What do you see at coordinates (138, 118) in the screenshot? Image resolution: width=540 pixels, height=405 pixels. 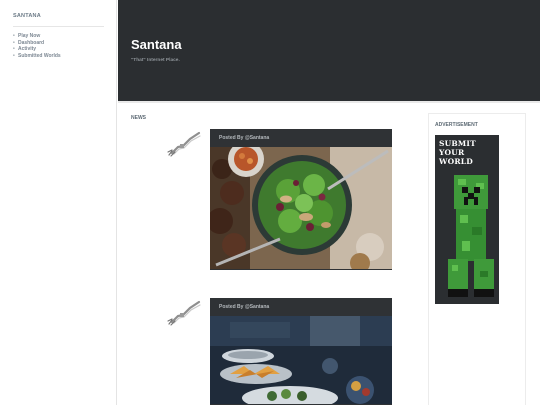 I see `news-heading: NEWS` at bounding box center [138, 118].